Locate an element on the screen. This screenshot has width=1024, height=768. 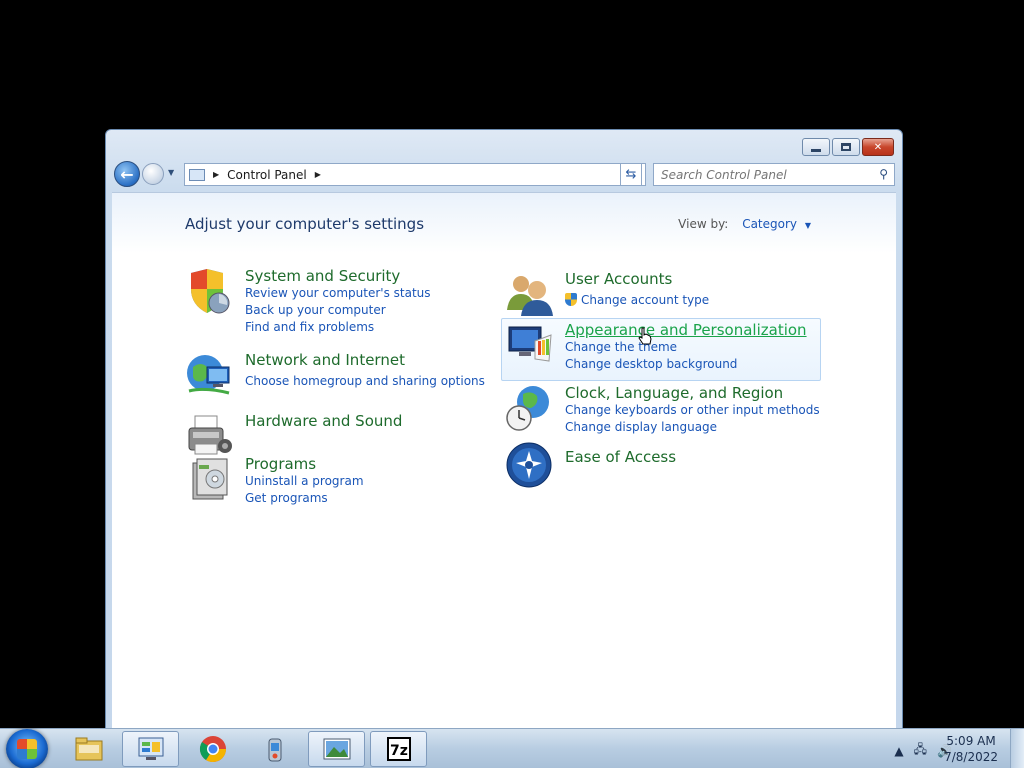
globe-clock-icon is located at coordinates (529, 408).